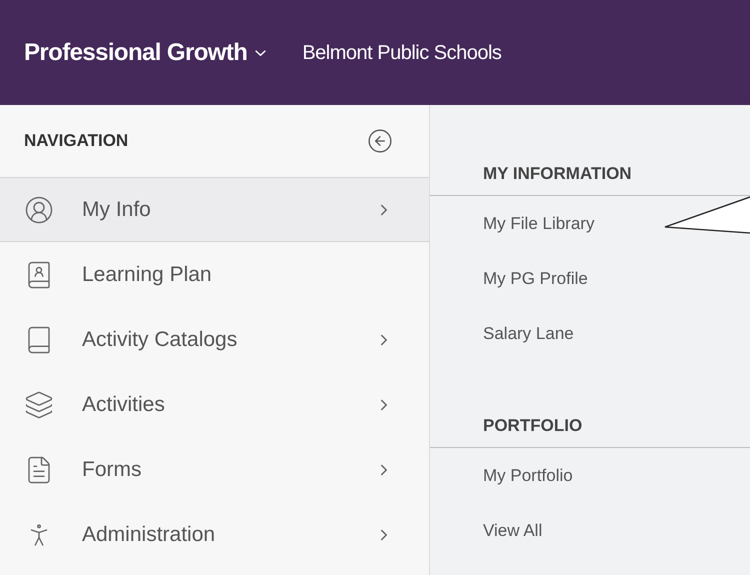 This screenshot has width=750, height=575. Describe the element at coordinates (528, 333) in the screenshot. I see `submenu-link: Salary Lane` at that location.